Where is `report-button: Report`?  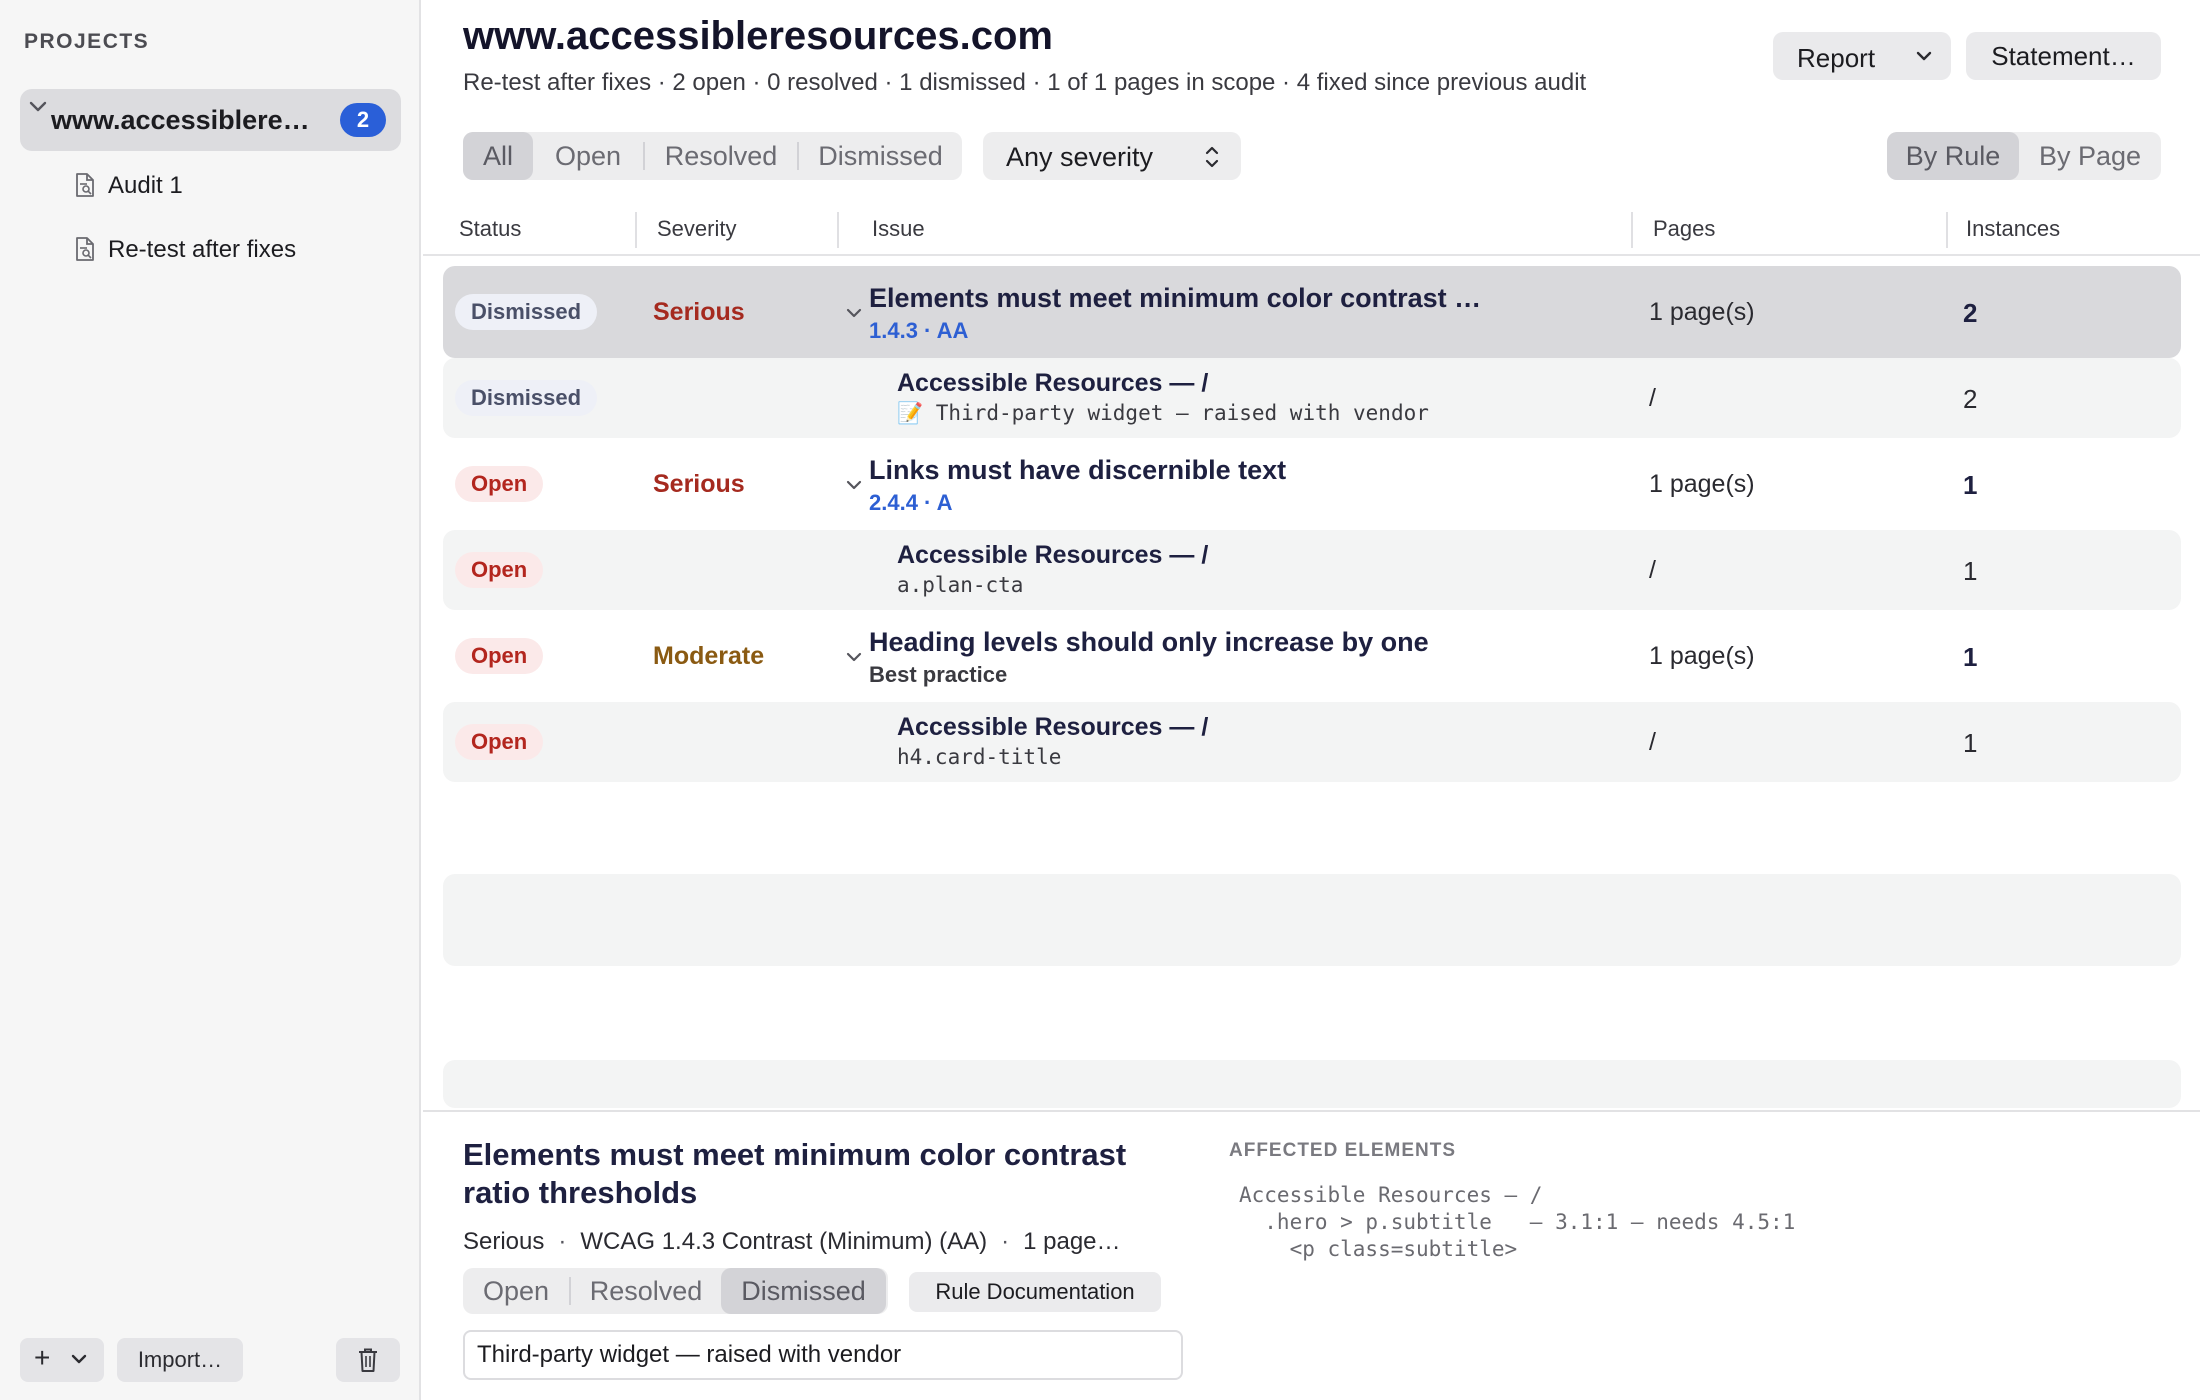
report-button: Report is located at coordinates (1862, 56).